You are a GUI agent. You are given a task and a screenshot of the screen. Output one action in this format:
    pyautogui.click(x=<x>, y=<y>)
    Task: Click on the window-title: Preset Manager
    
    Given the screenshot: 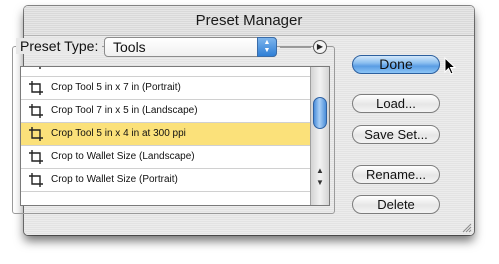 What is the action you would take?
    pyautogui.click(x=249, y=20)
    